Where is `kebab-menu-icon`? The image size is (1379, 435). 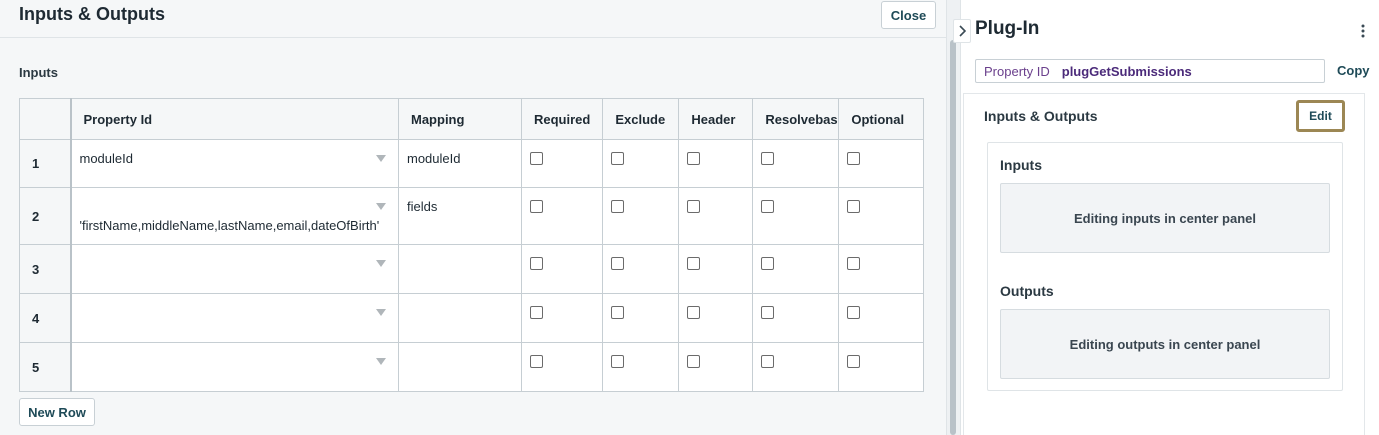 kebab-menu-icon is located at coordinates (1363, 31).